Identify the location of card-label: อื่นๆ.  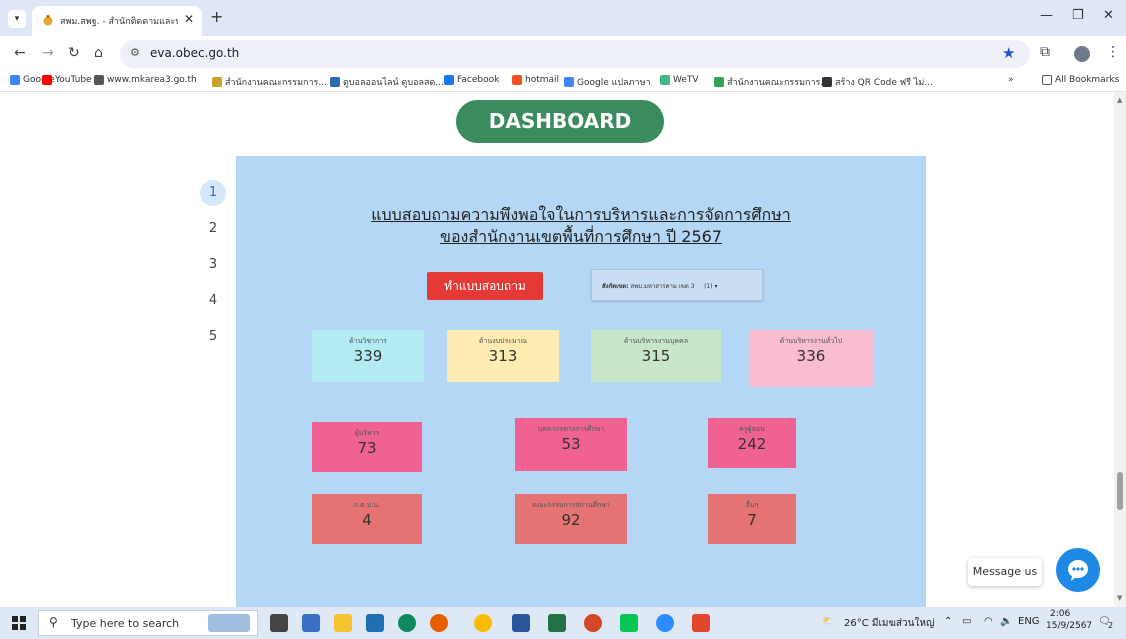
(752, 505).